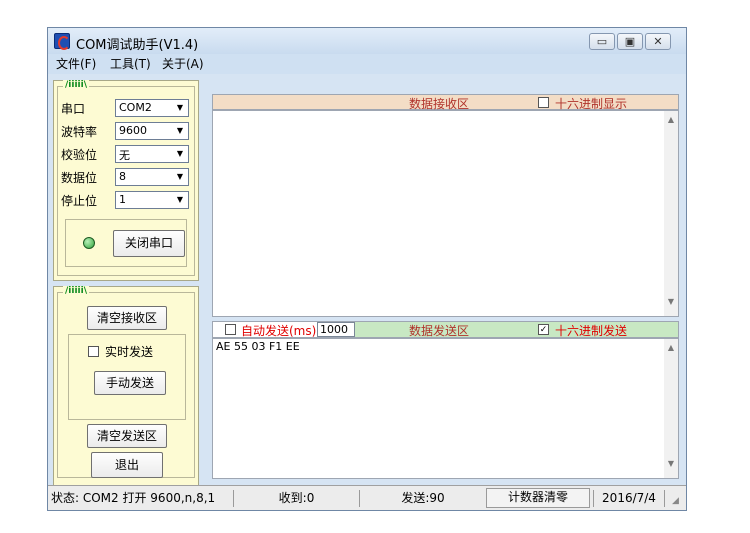  I want to click on hex-display-checkbox, so click(543, 102).